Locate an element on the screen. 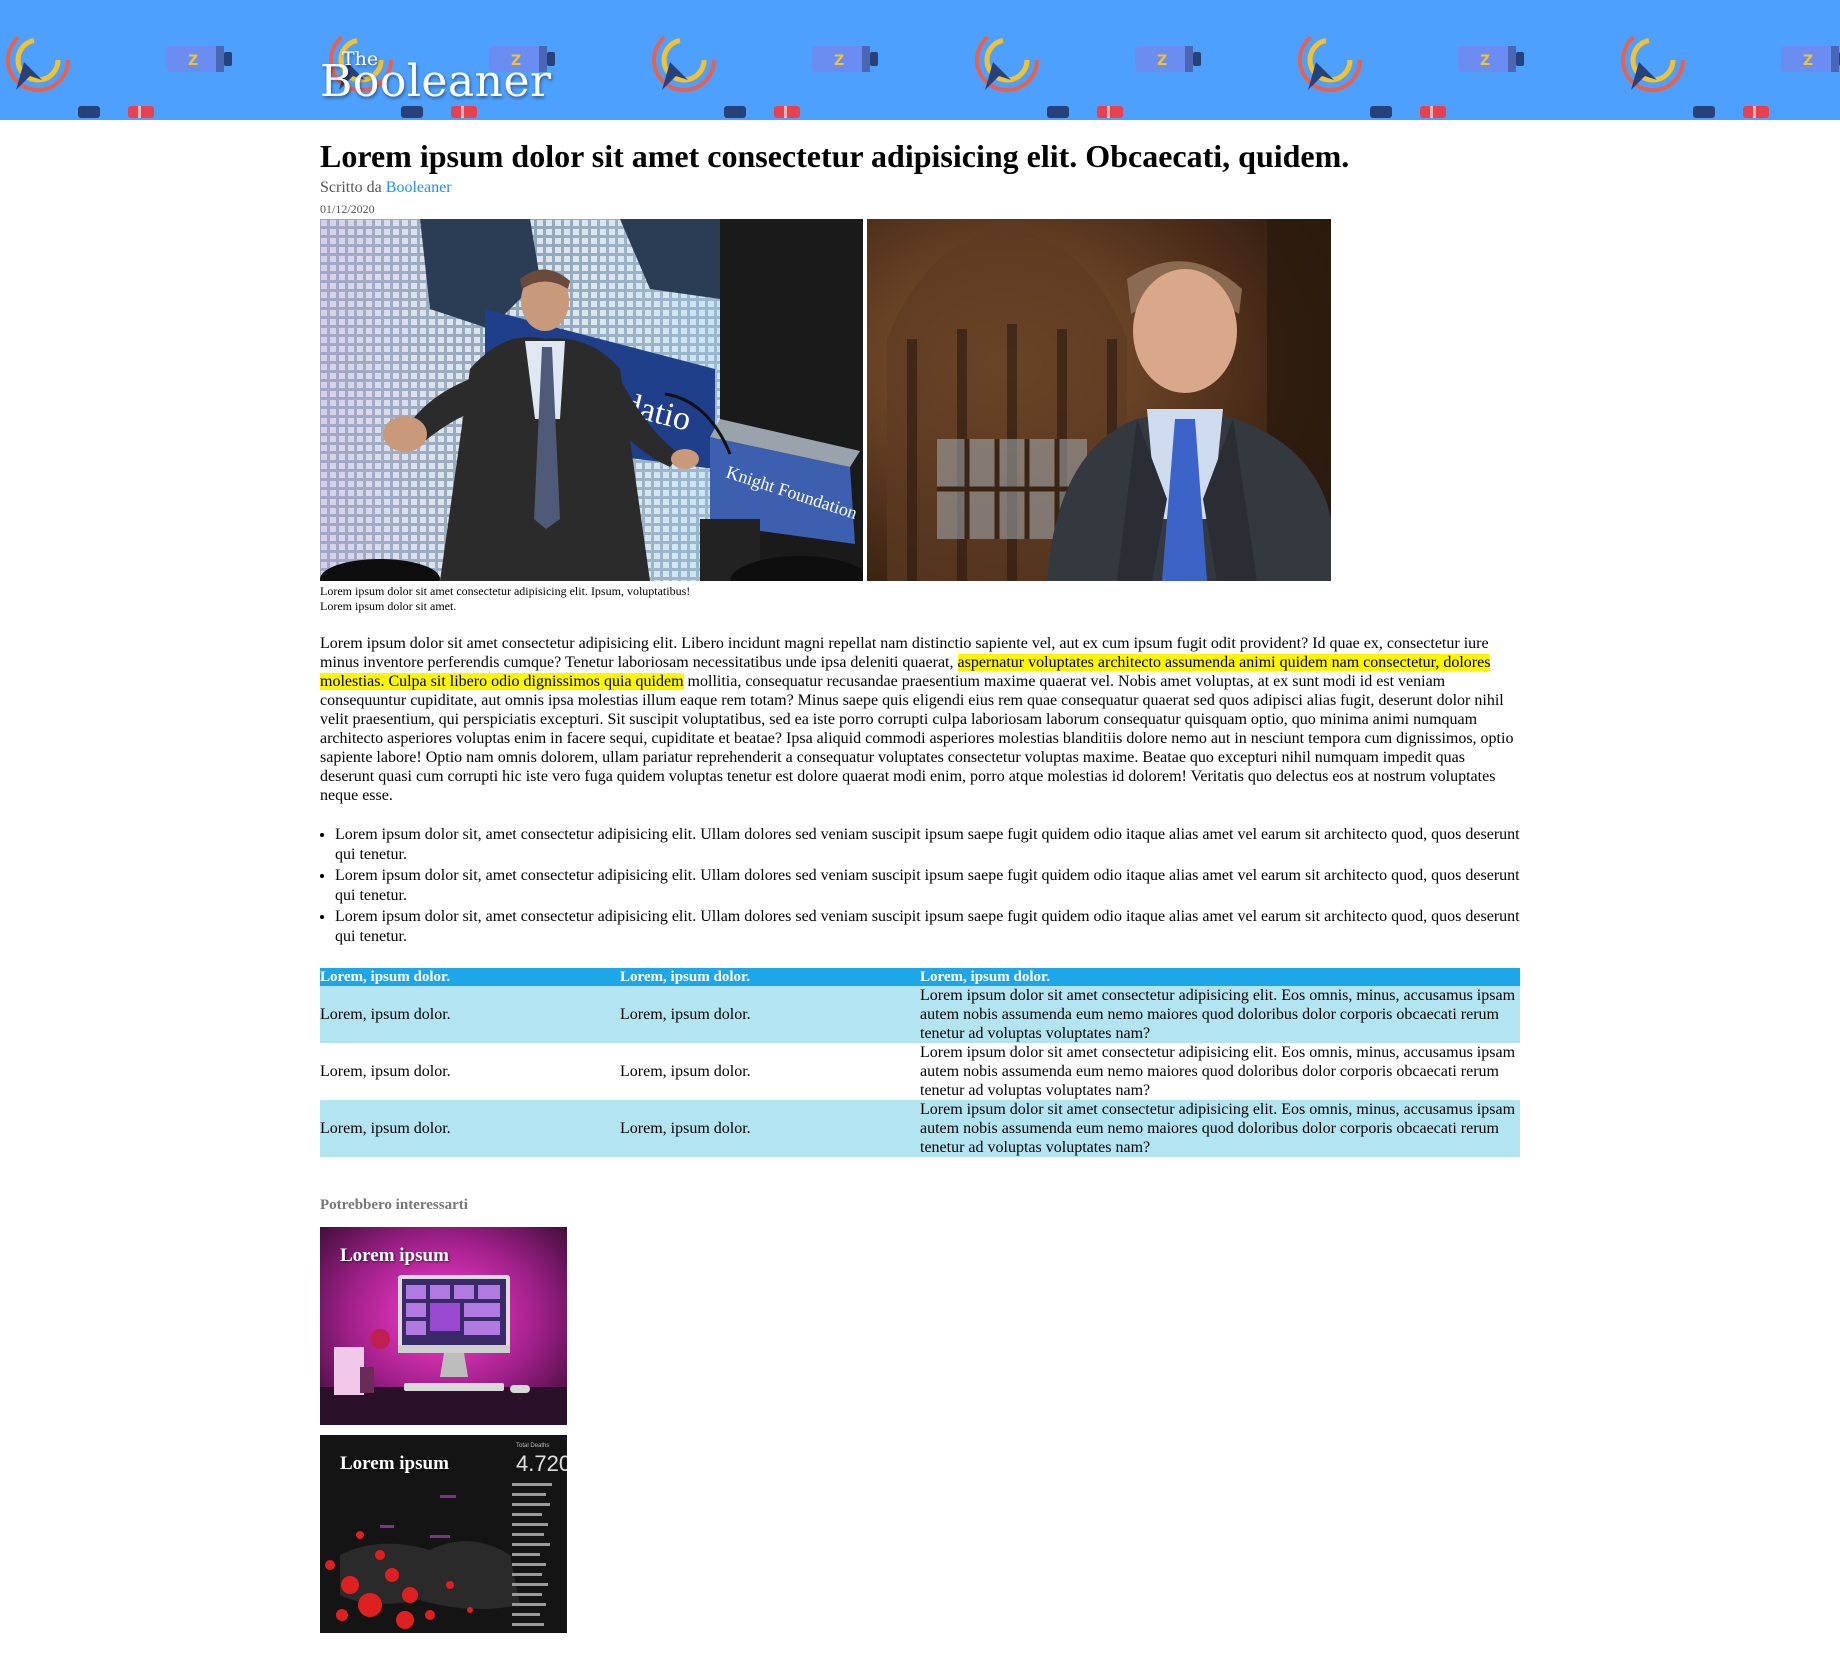 This screenshot has height=1664, width=1840. site-logo: The Booleaner is located at coordinates (436, 74).